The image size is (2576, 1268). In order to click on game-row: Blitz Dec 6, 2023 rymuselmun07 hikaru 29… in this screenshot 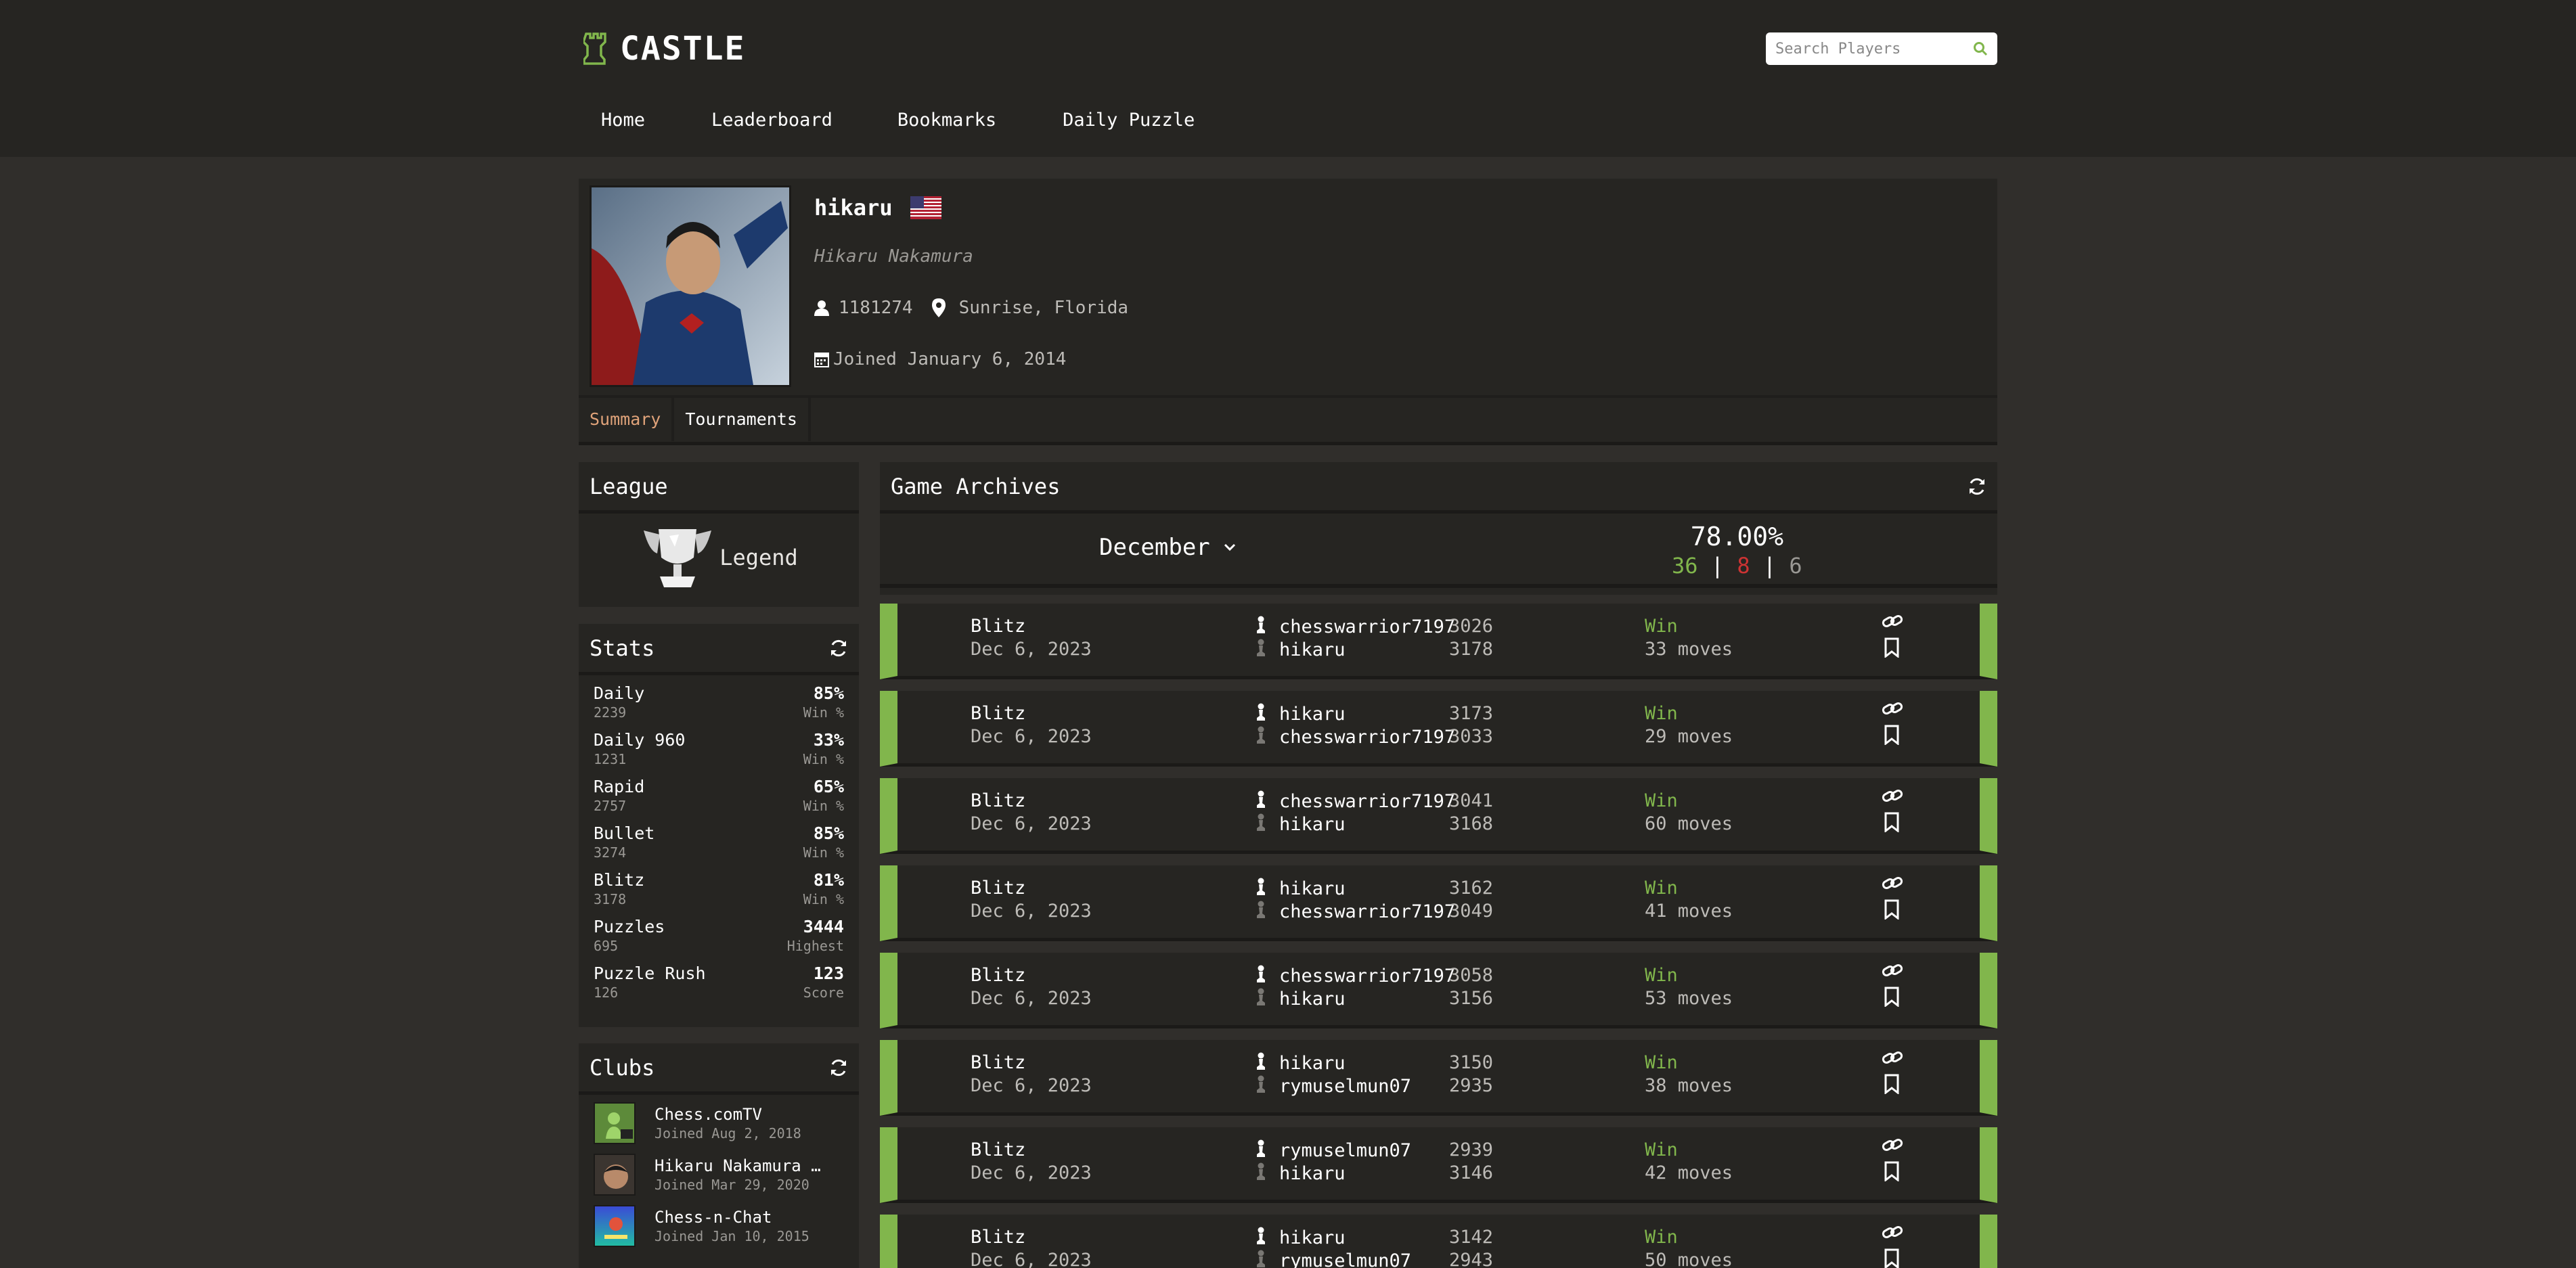, I will do `click(1438, 1165)`.